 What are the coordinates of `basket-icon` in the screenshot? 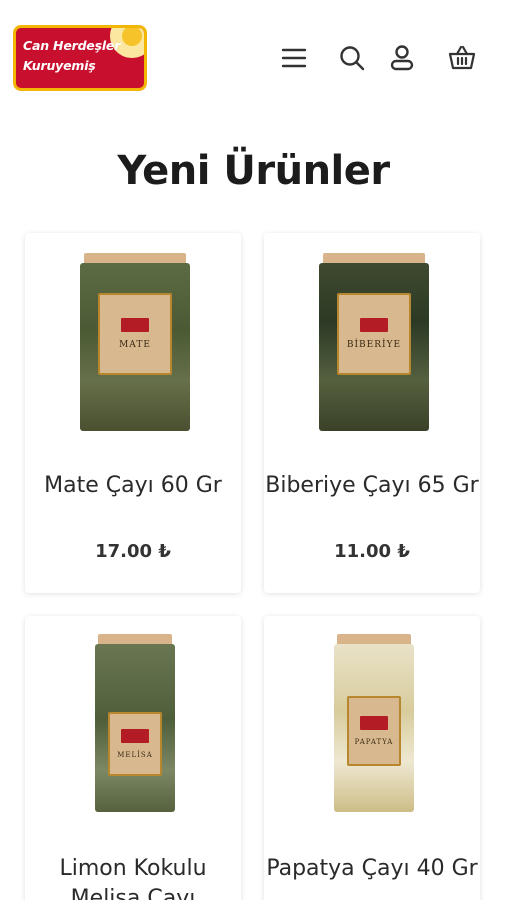 It's located at (462, 58).